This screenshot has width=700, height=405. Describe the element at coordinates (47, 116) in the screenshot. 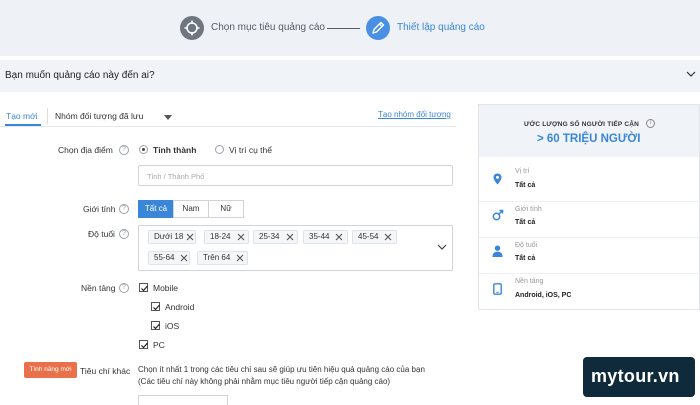

I see `tab-divider` at that location.